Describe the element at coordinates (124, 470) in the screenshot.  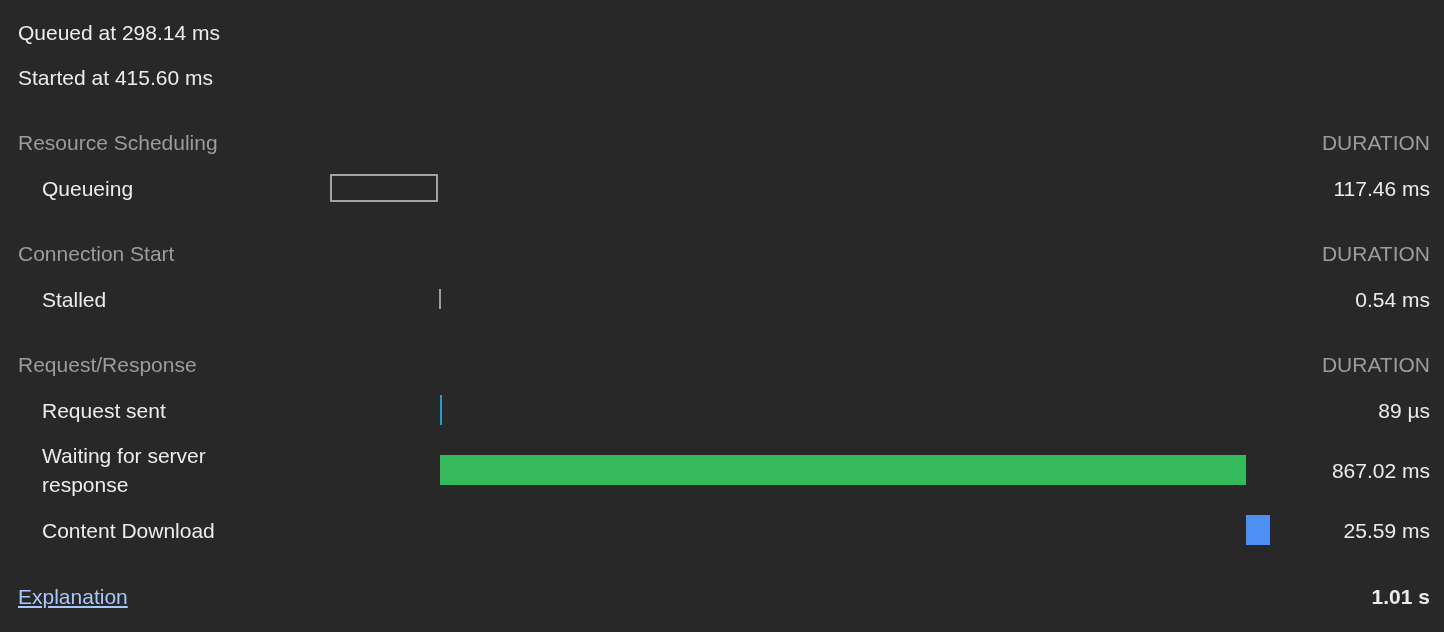
I see `phase-label: Waiting for server response` at that location.